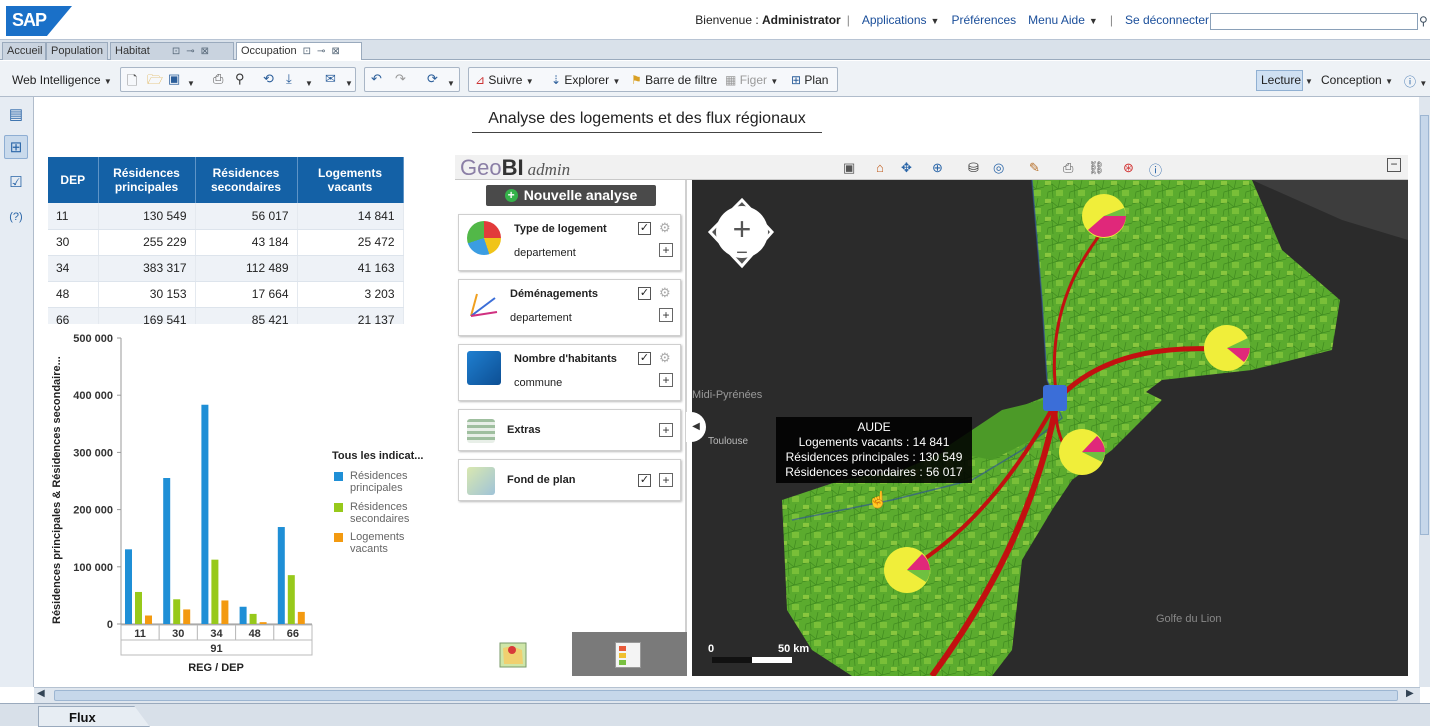 The height and width of the screenshot is (727, 1430). What do you see at coordinates (1314, 21) in the screenshot?
I see `search-input` at bounding box center [1314, 21].